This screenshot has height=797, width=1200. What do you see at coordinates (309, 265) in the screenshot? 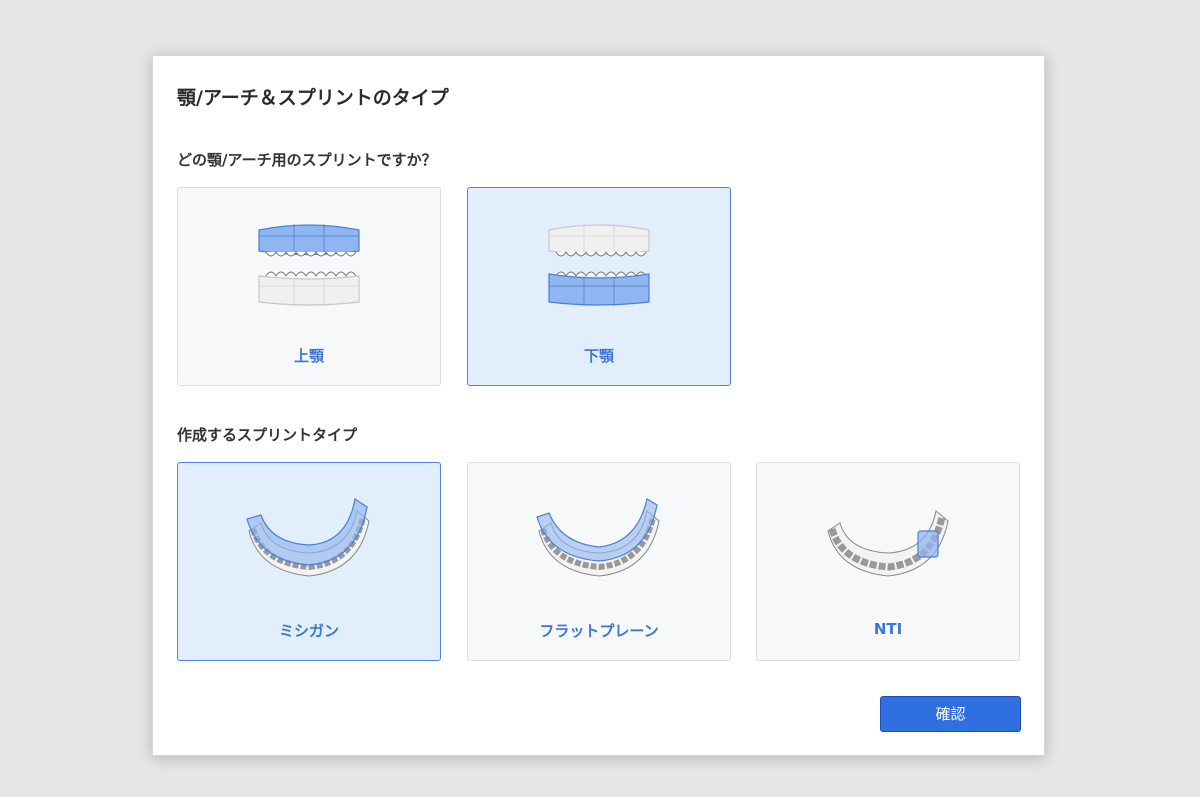
I see `upper-jaw-splint-icon` at bounding box center [309, 265].